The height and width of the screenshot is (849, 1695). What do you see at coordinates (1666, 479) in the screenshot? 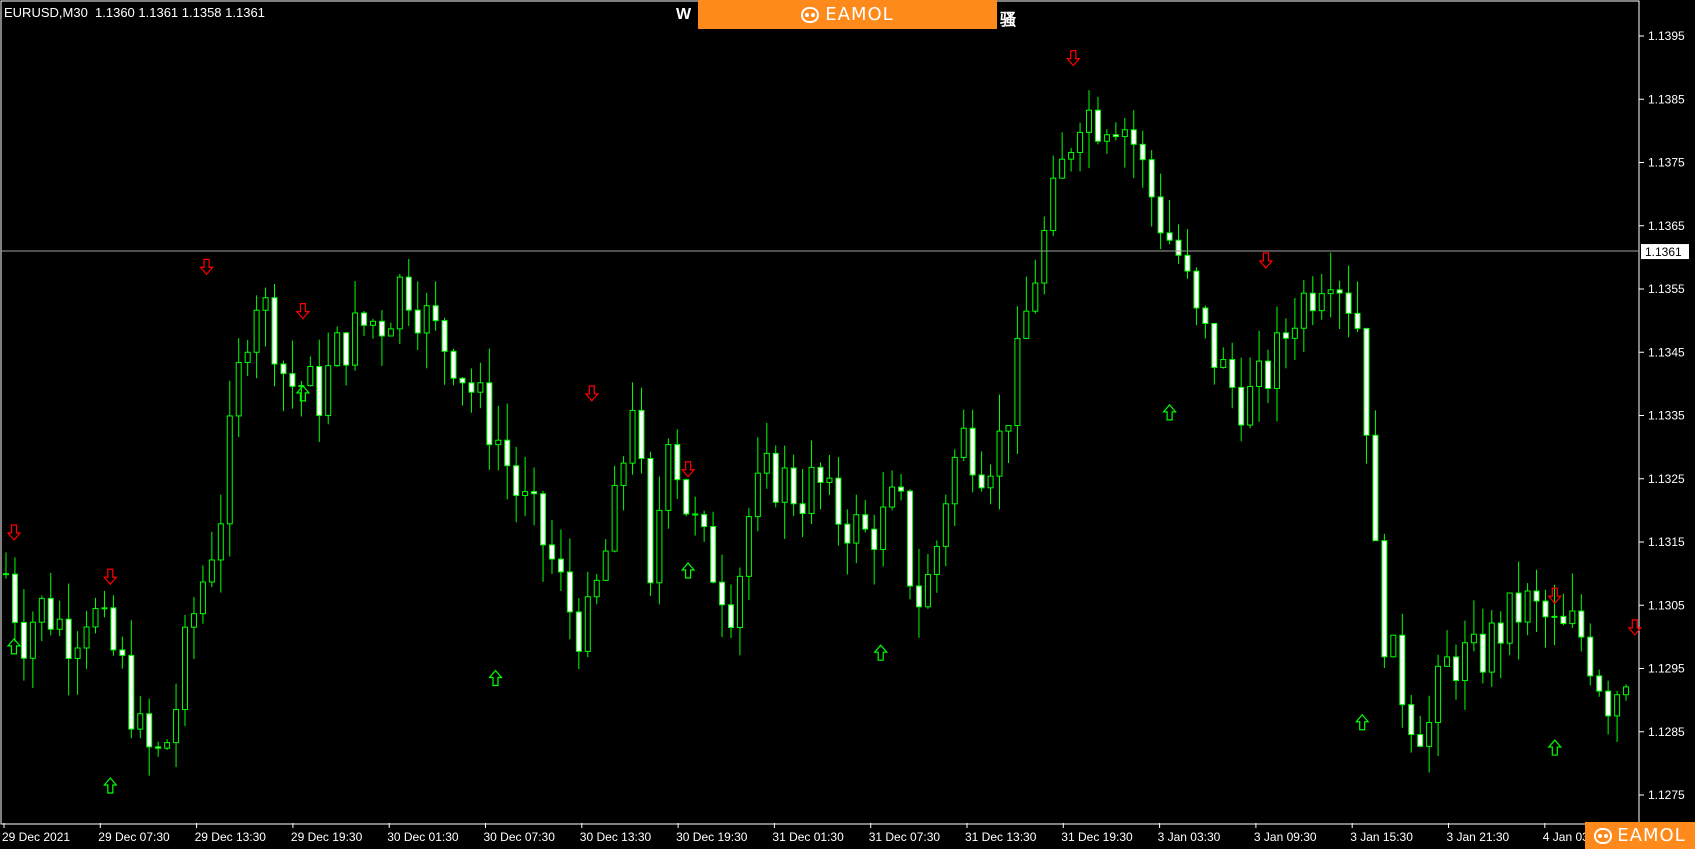
I see `y-tick-label: 1.1325` at bounding box center [1666, 479].